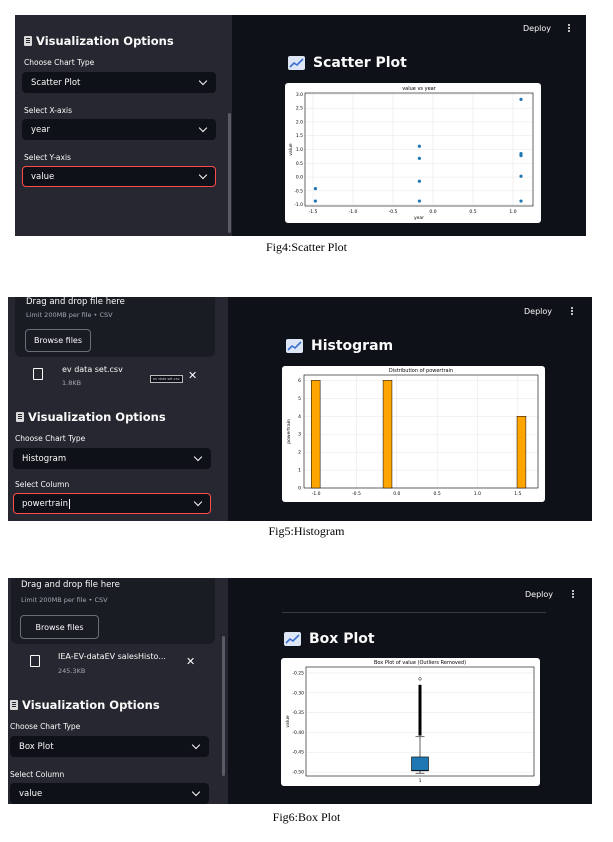  What do you see at coordinates (92, 369) in the screenshot?
I see `file-name: ev data set.csv` at bounding box center [92, 369].